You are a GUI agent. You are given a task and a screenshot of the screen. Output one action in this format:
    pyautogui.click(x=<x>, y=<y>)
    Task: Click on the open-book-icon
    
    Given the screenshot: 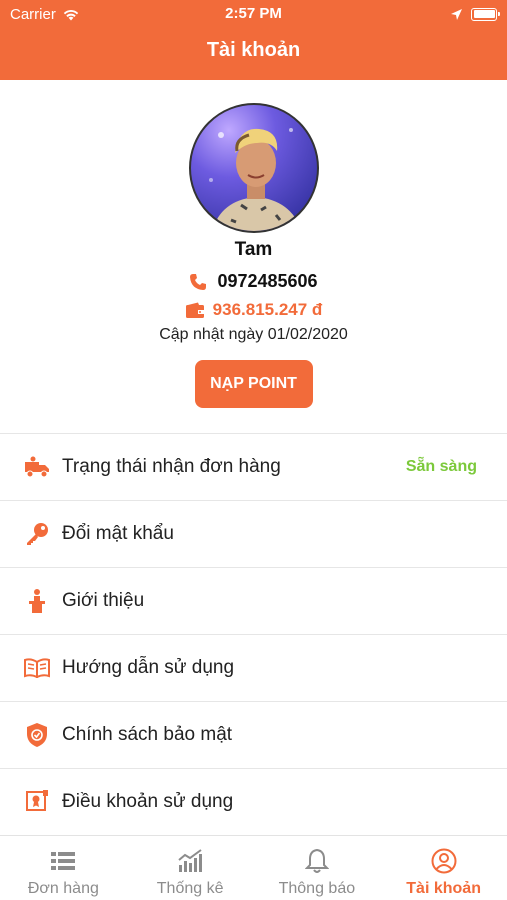 What is the action you would take?
    pyautogui.click(x=37, y=668)
    